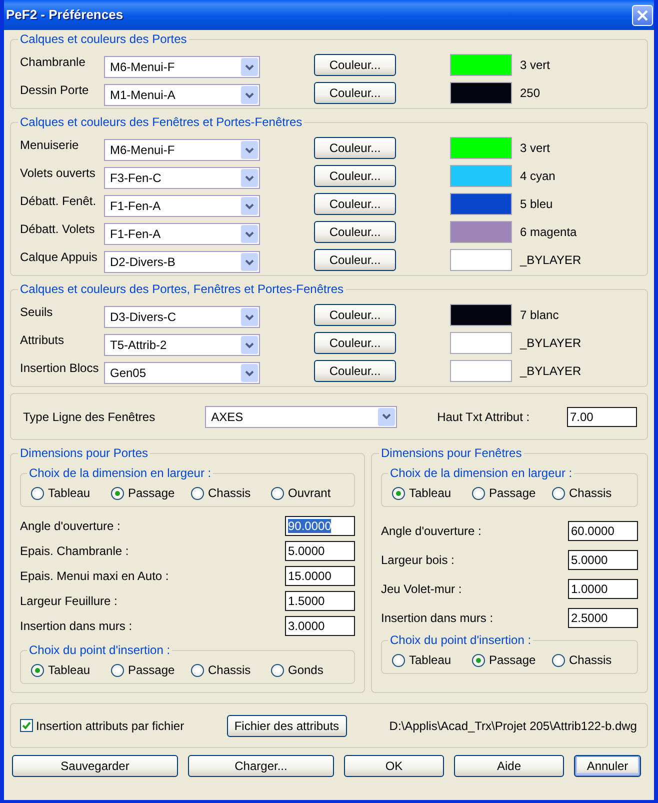 The image size is (658, 803). I want to click on group-title: Calques et couleurs des Portes, so click(103, 39).